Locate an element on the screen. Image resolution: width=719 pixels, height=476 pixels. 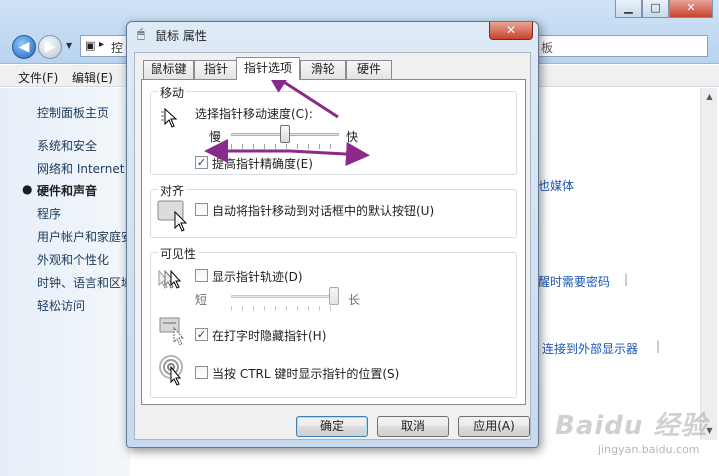
forward-button: ▶ is located at coordinates (50, 47).